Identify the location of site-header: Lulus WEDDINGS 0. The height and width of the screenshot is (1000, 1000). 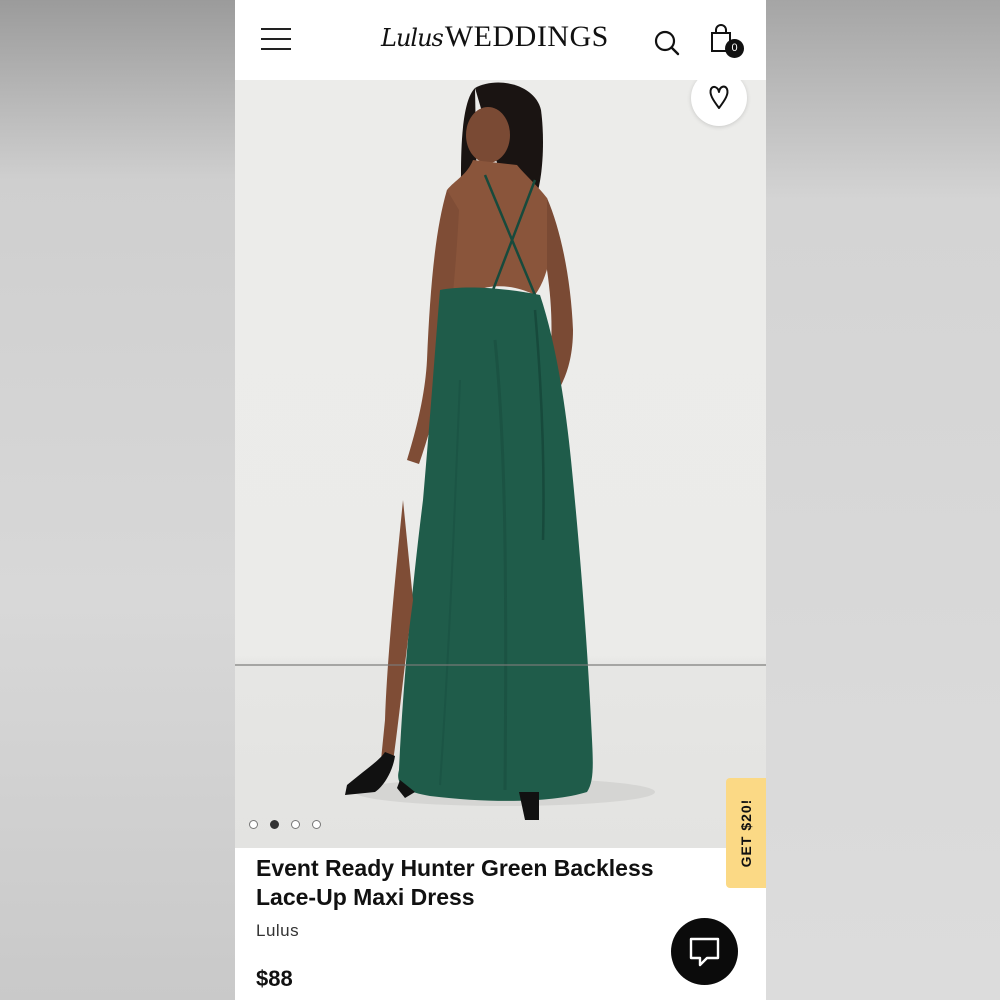
(500, 40).